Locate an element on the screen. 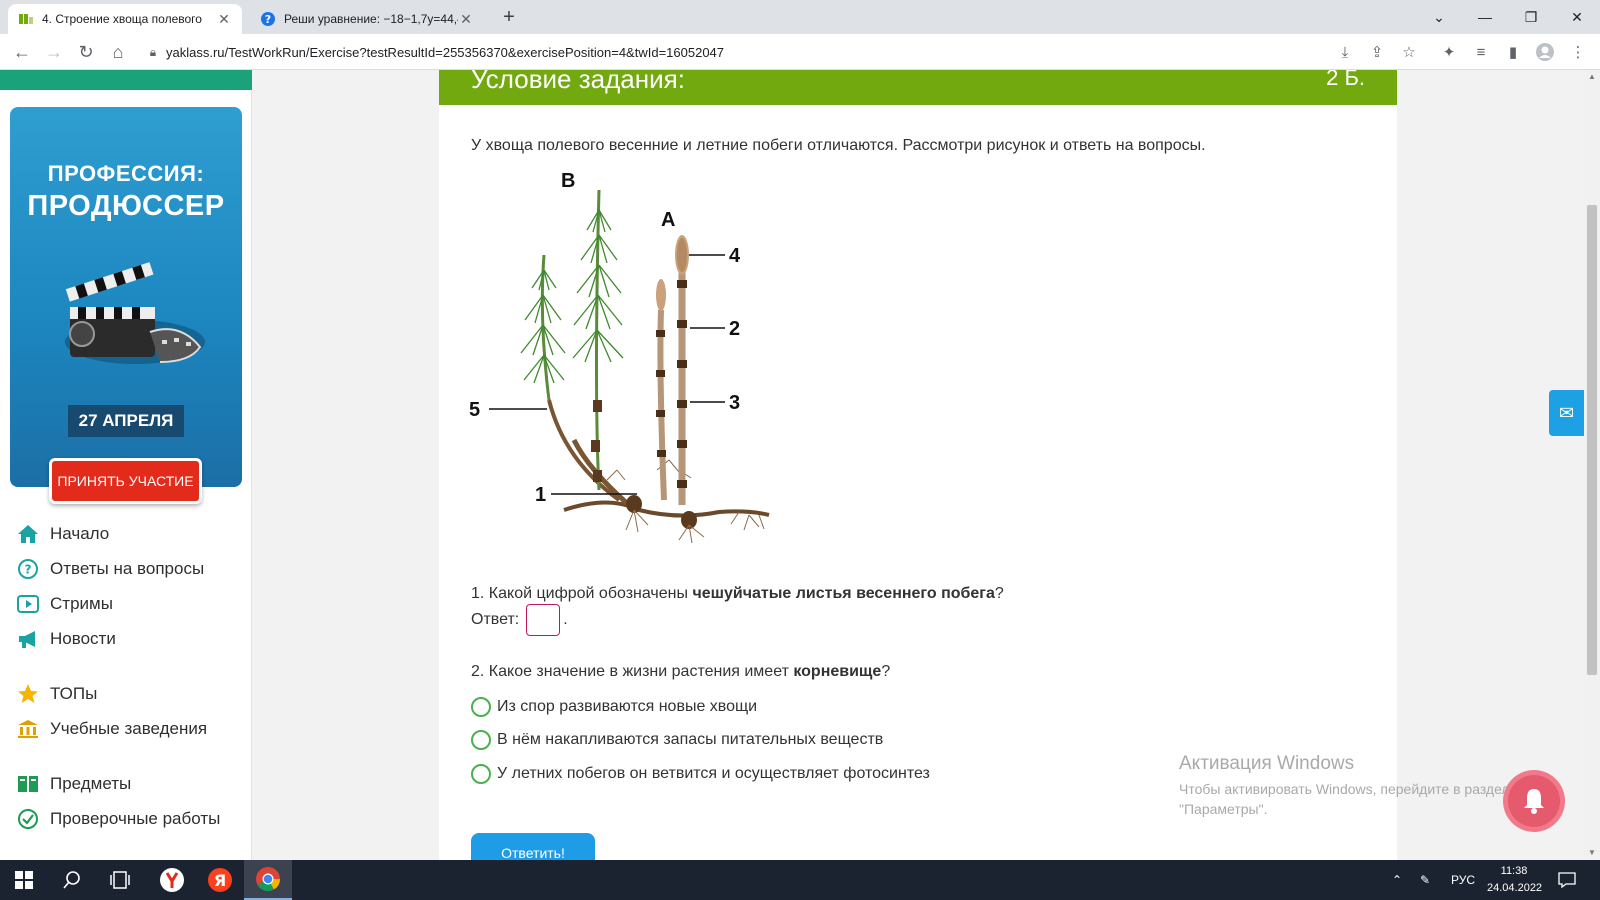 The image size is (1600, 900). svg-text: Я is located at coordinates (220, 880).